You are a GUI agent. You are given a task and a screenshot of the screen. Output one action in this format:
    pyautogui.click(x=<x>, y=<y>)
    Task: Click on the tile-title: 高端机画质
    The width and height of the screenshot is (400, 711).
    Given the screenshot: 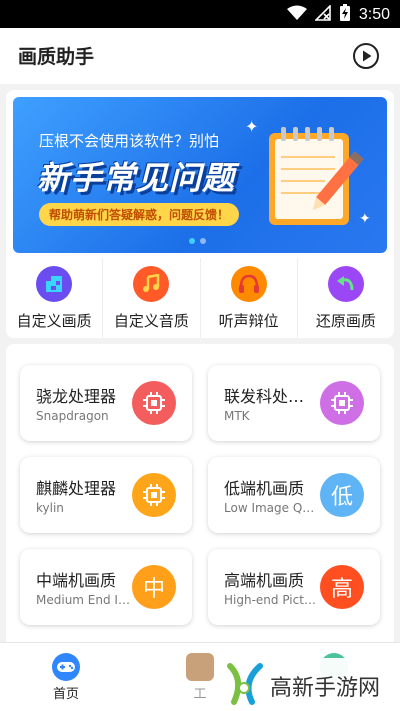 What is the action you would take?
    pyautogui.click(x=264, y=580)
    